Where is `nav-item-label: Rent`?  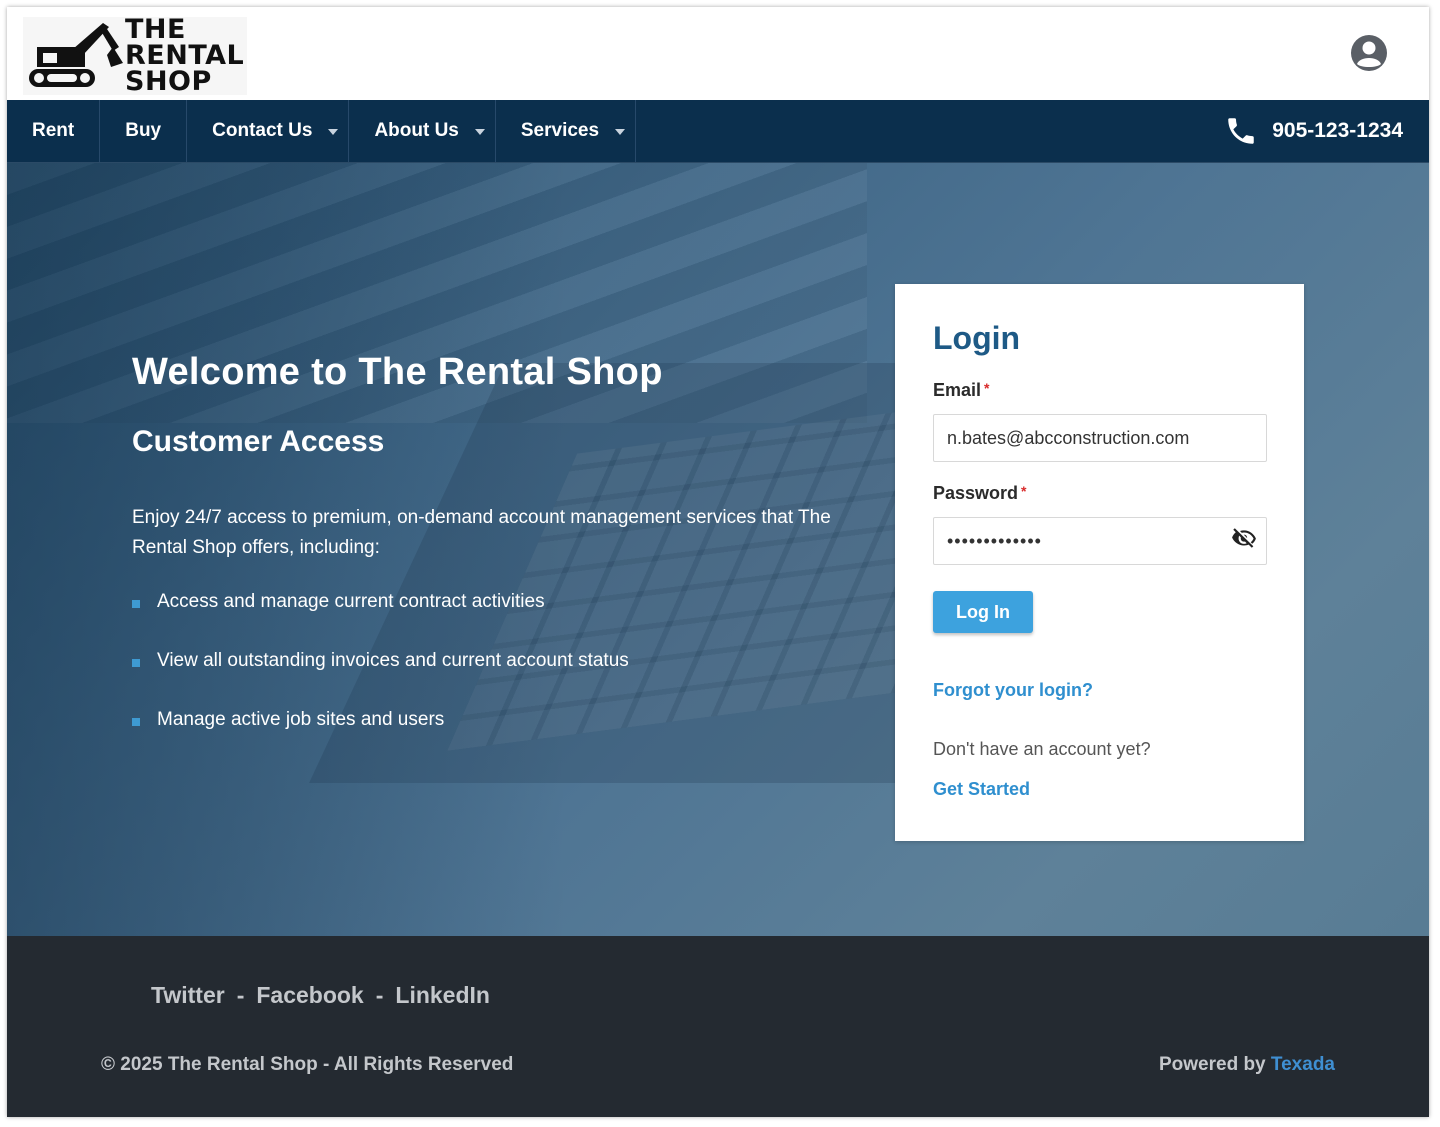 nav-item-label: Rent is located at coordinates (53, 130).